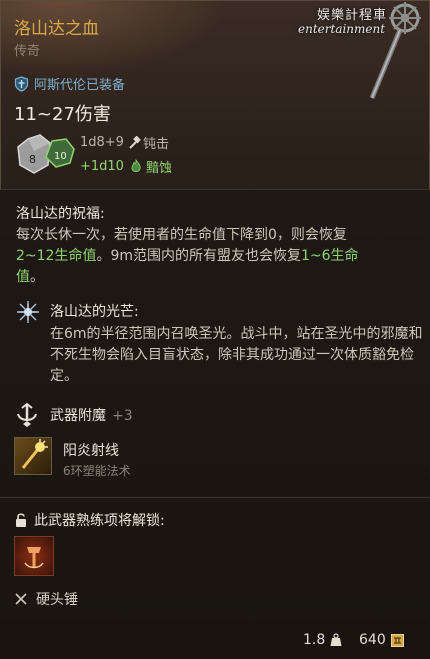 This screenshot has width=430, height=659. What do you see at coordinates (94, 312) in the screenshot?
I see `aura-title: 洛山达的光芒:` at bounding box center [94, 312].